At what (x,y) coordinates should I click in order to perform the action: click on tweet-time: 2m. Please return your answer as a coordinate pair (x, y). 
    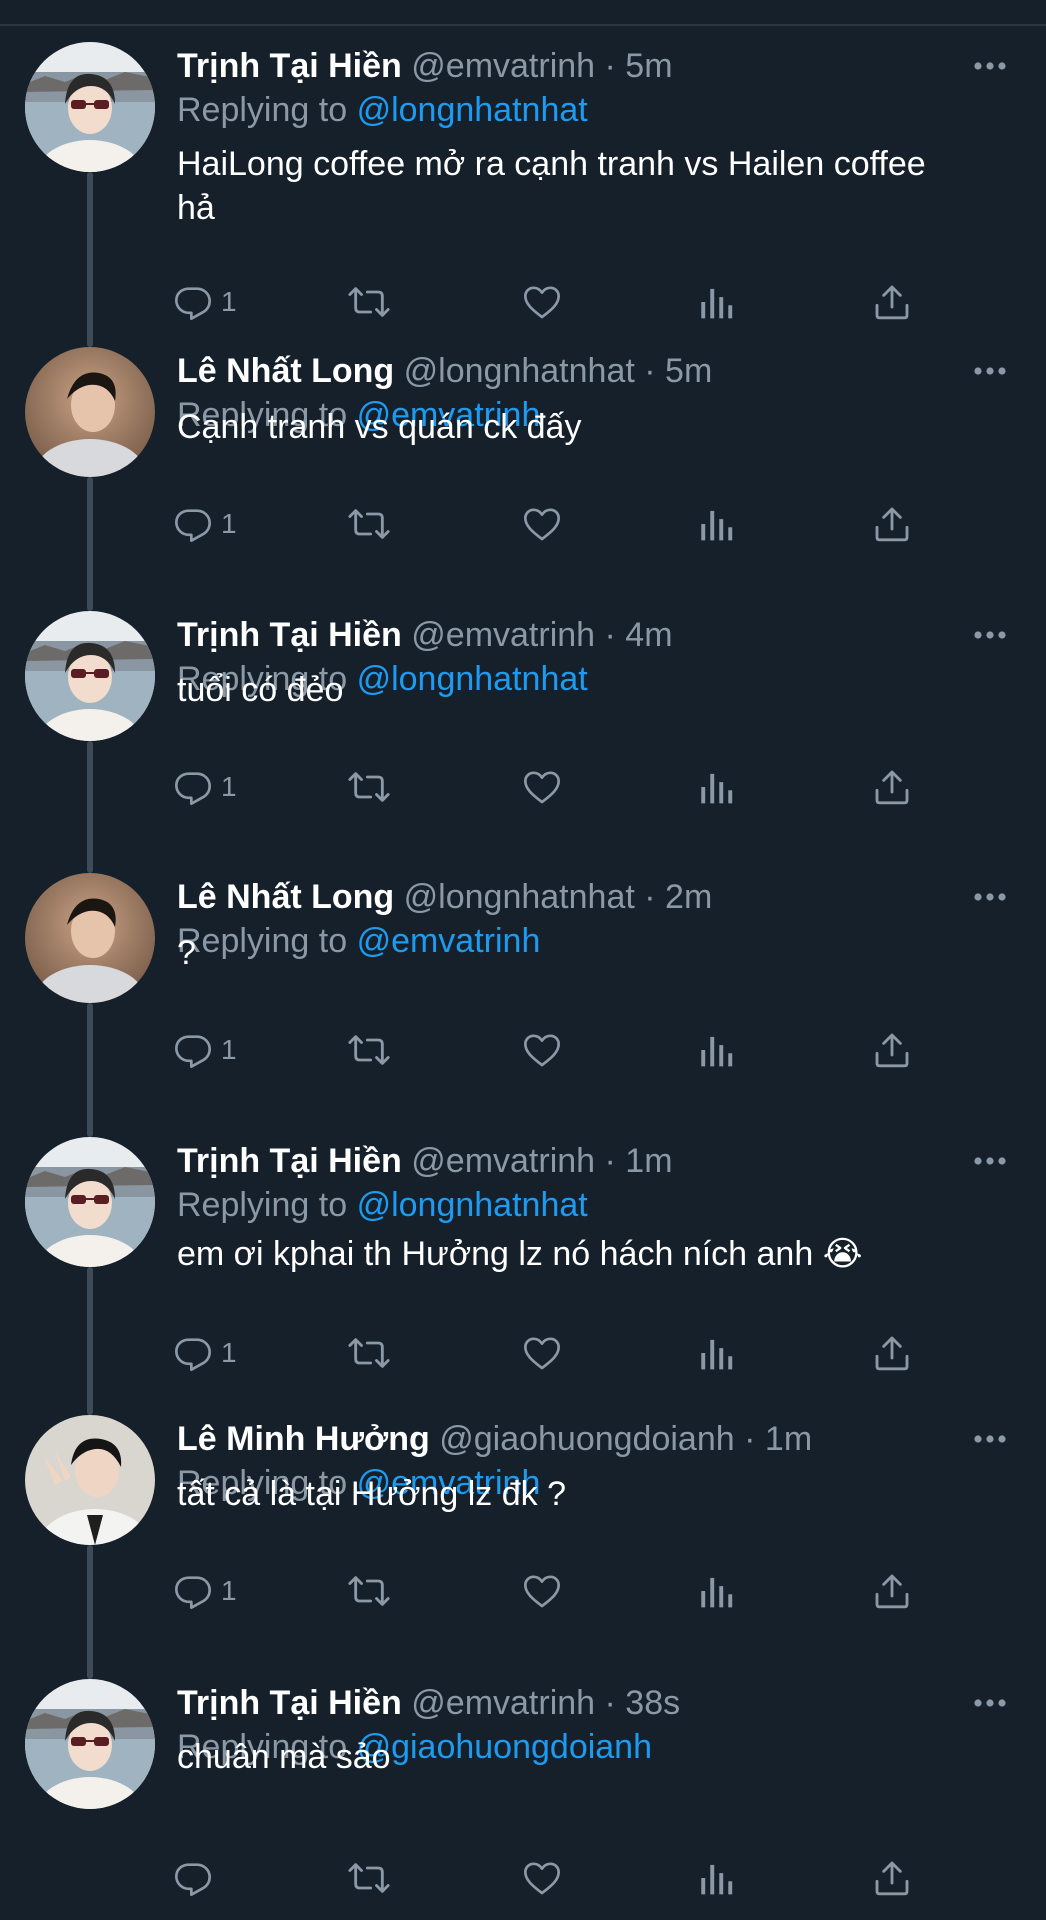
    Looking at the image, I should click on (688, 897).